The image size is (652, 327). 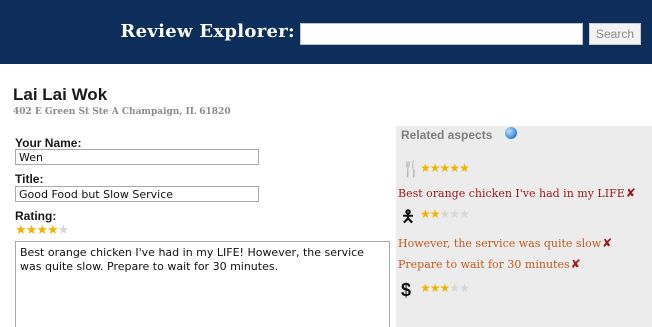 I want to click on price-rating-stars: ★★★★★, so click(x=445, y=288).